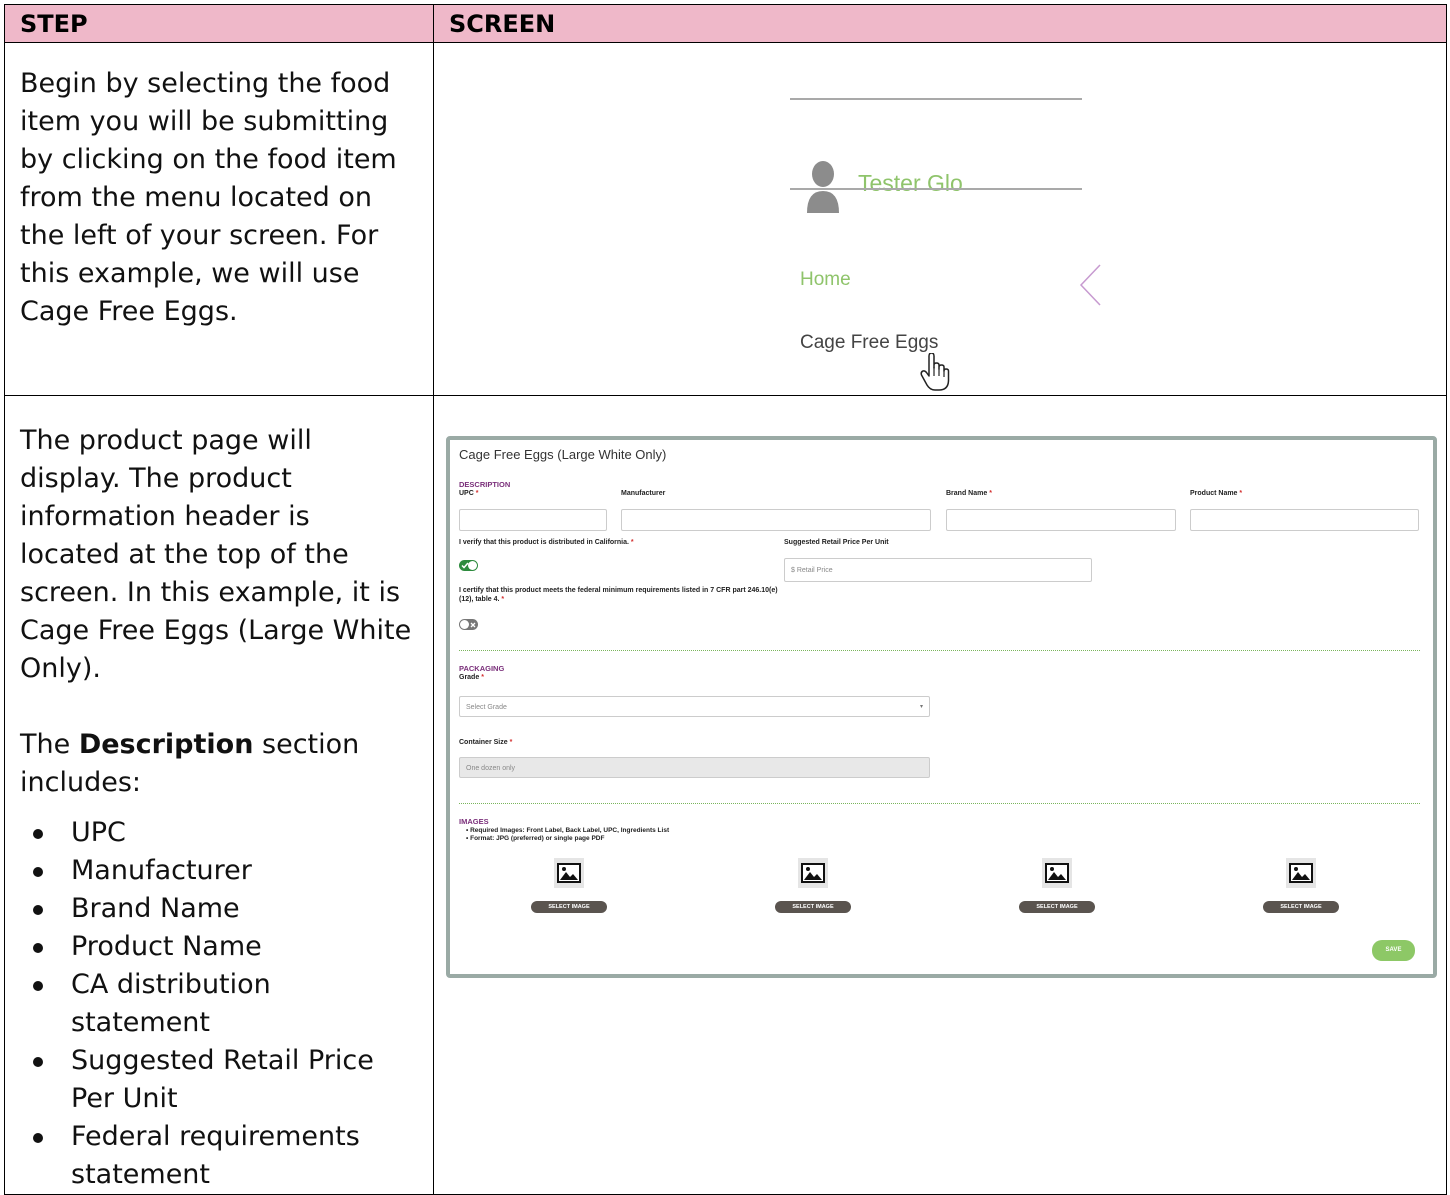  What do you see at coordinates (869, 343) in the screenshot?
I see `menu-item-cage-free-eggs: Cage Free Eggs` at bounding box center [869, 343].